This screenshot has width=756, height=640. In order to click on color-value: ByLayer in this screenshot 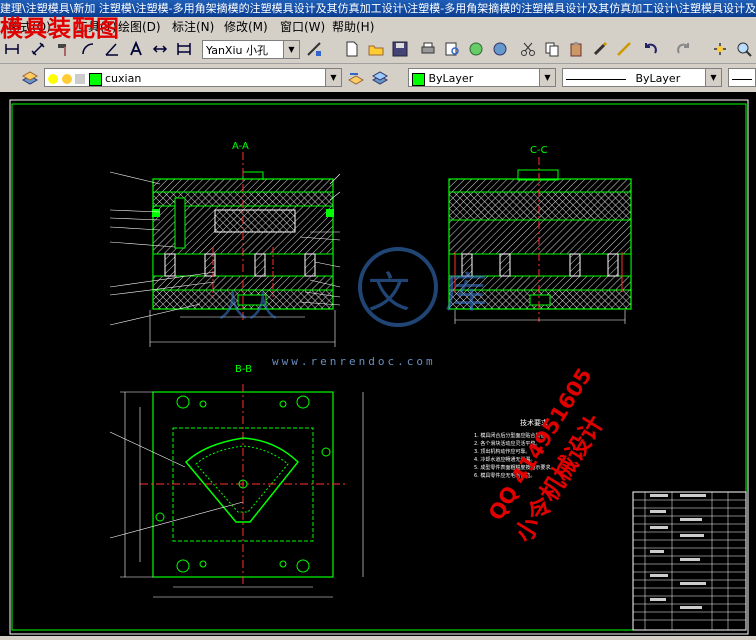, I will do `click(451, 78)`.